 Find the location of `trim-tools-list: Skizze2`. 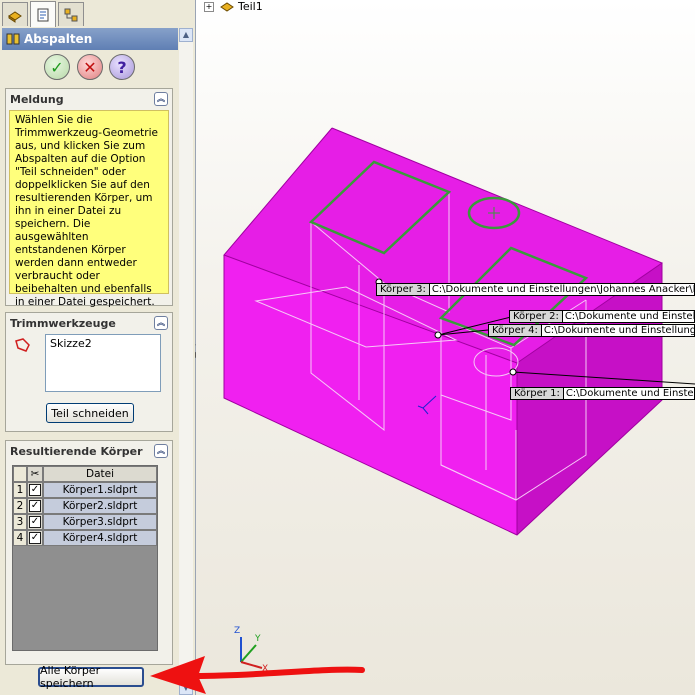

trim-tools-list: Skizze2 is located at coordinates (103, 363).